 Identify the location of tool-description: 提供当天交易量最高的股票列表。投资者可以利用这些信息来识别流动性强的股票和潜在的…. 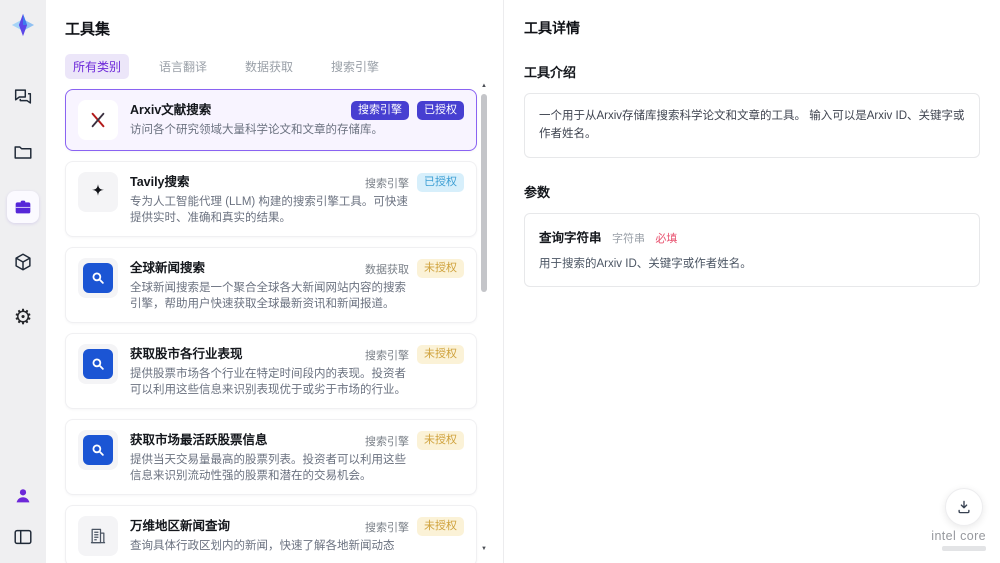
(268, 468).